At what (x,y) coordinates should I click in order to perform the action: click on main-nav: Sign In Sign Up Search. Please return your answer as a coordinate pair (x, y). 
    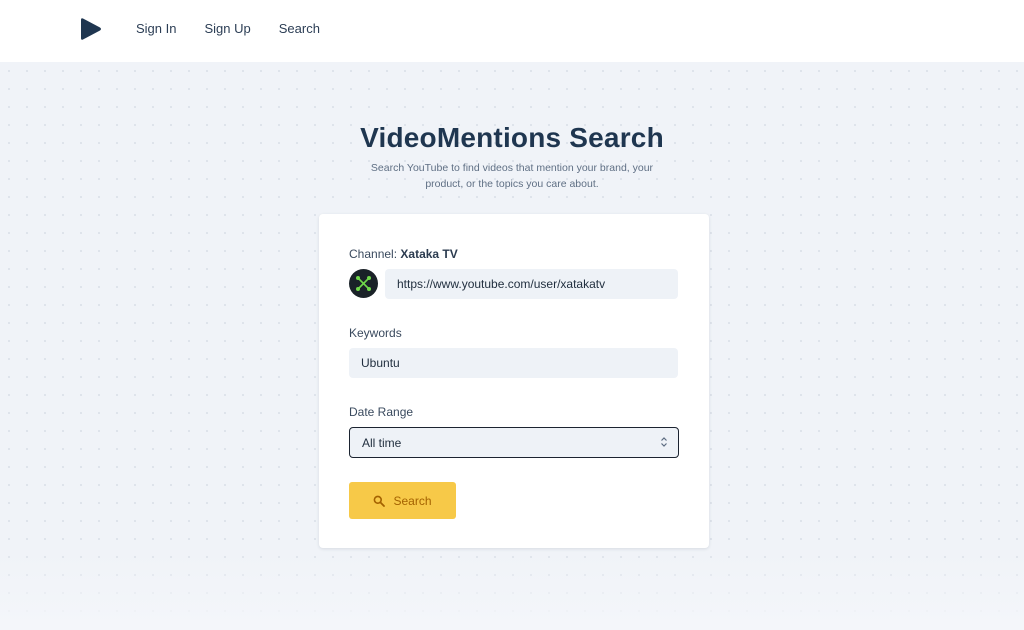
    Looking at the image, I should click on (228, 28).